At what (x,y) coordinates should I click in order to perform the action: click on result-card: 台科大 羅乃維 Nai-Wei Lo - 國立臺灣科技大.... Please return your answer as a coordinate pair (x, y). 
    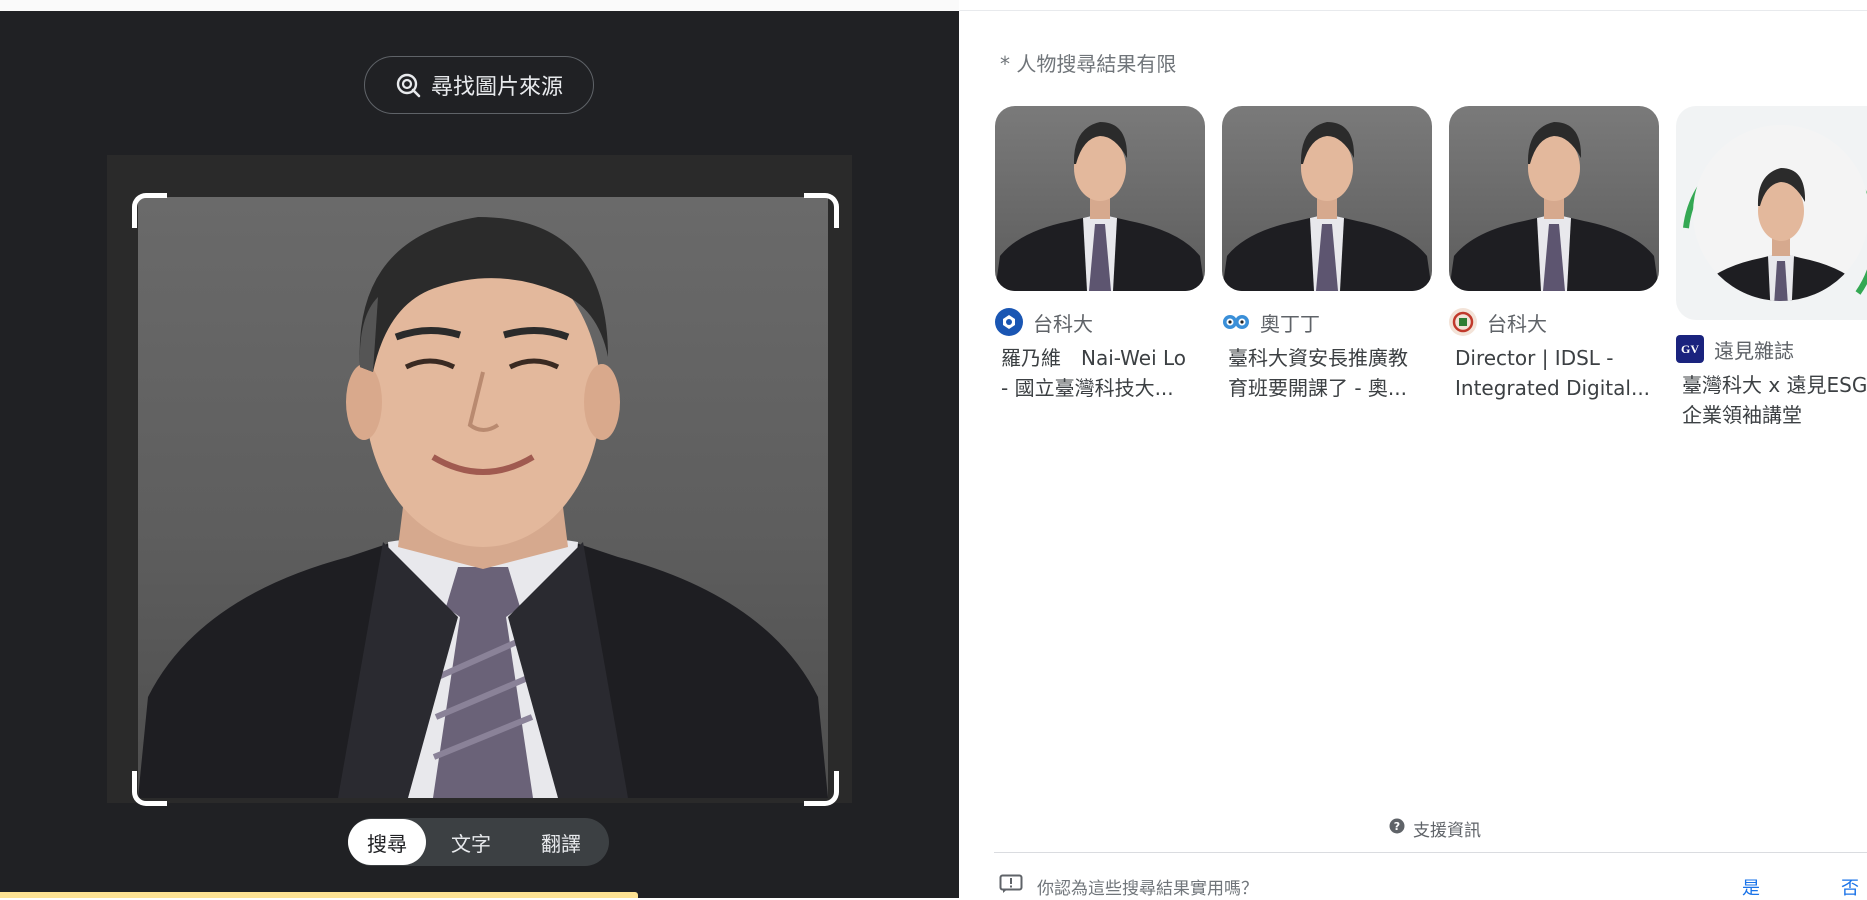
    Looking at the image, I should click on (1100, 254).